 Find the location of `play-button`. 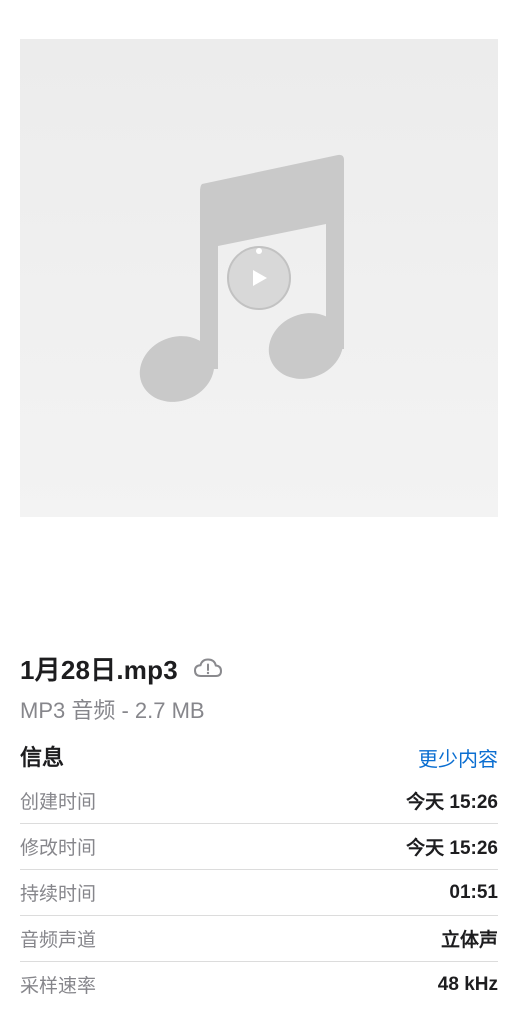

play-button is located at coordinates (259, 278).